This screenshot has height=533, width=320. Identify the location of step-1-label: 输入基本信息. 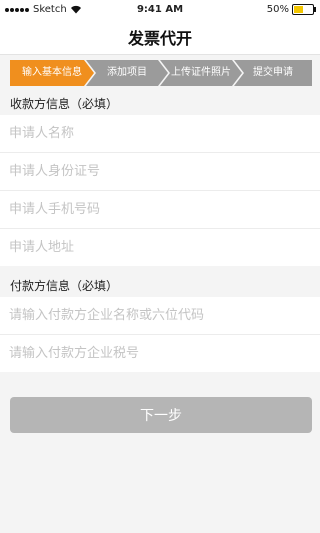
(52, 72).